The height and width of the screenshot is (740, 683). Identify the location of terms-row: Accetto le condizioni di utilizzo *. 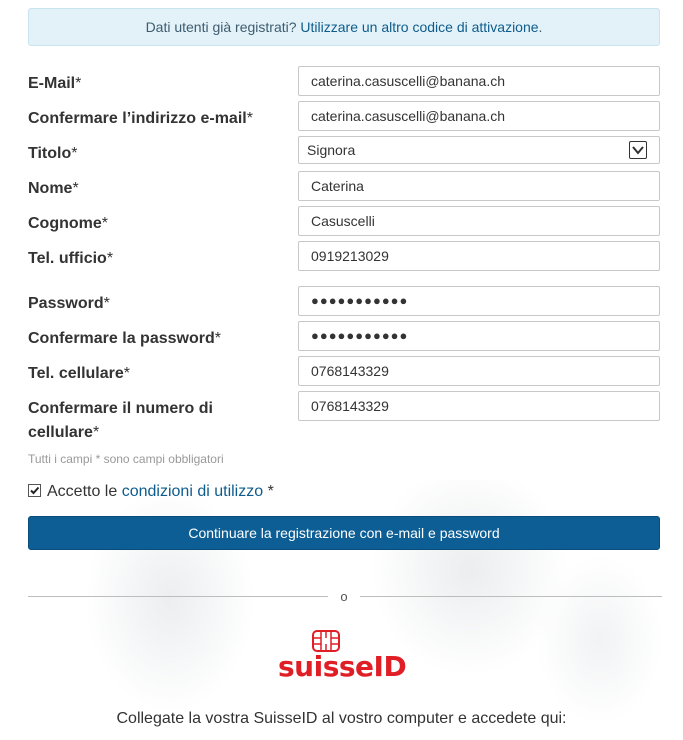
(151, 492).